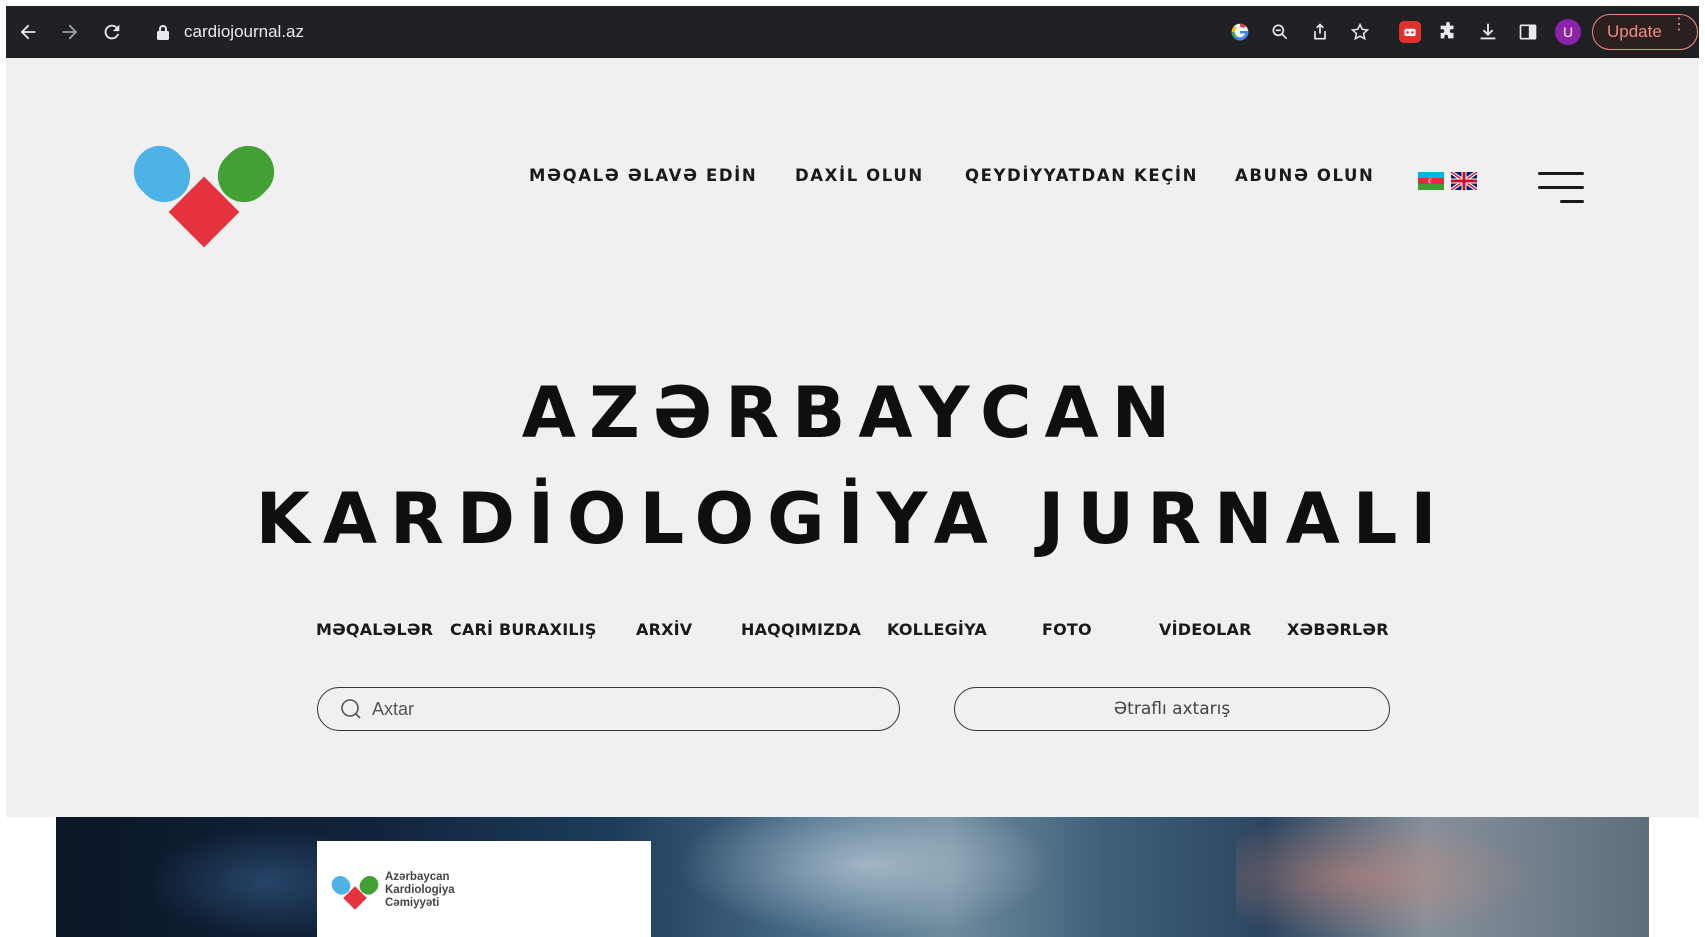 The height and width of the screenshot is (937, 1705). What do you see at coordinates (1410, 32) in the screenshot?
I see `extension-red-icon` at bounding box center [1410, 32].